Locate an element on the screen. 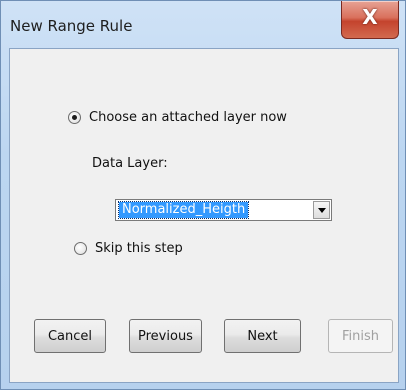 This screenshot has width=406, height=390. attach-layer-option: Choose an attached layer now is located at coordinates (177, 117).